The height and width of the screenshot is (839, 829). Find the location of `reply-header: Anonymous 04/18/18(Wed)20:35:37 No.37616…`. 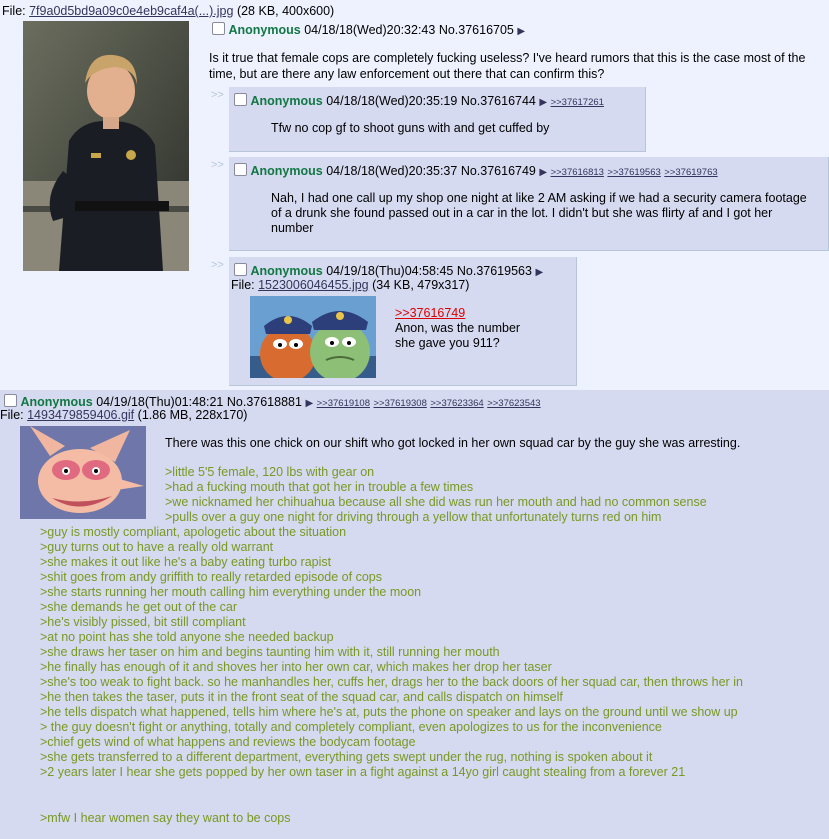

reply-header: Anonymous 04/18/18(Wed)20:35:37 No.37616… is located at coordinates (476, 170).